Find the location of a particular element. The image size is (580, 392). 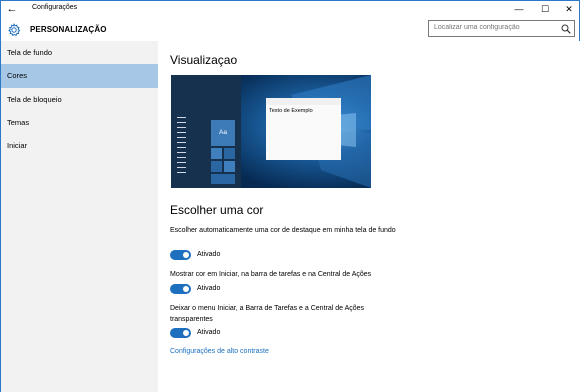

sample-window-text: Texto de Exemplo is located at coordinates (291, 111).